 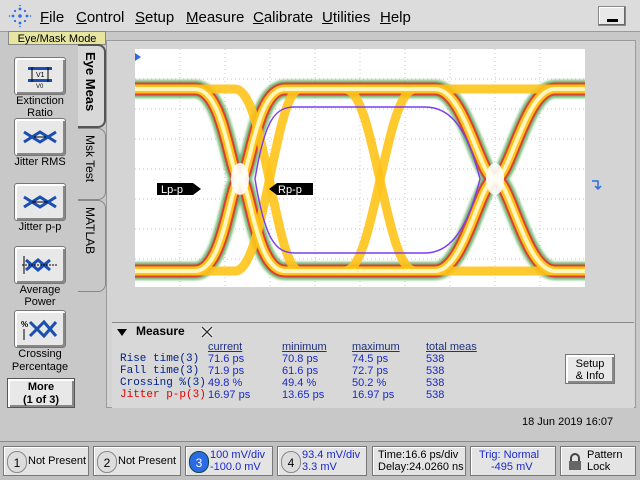 I want to click on tab-msk-test: Msk Test, so click(x=92, y=164).